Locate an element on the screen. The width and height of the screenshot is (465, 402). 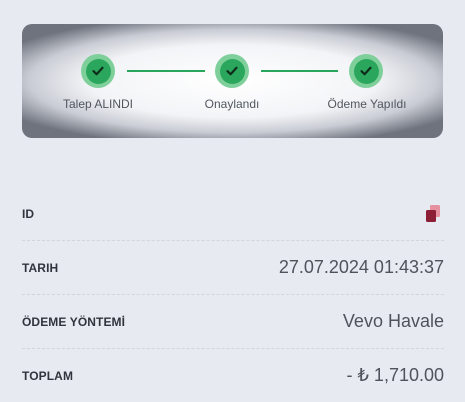
step-1-check-icon is located at coordinates (98, 71).